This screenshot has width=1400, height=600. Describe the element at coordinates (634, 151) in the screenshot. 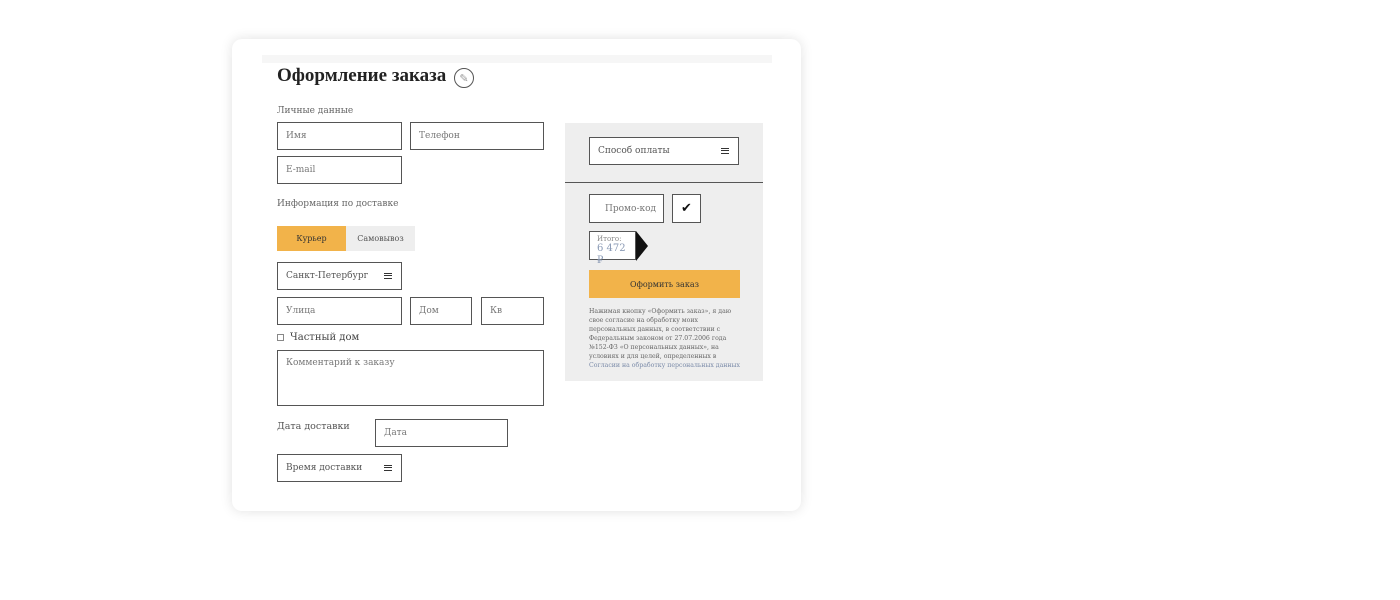

I see `payment-method-value: Способ оплаты` at that location.